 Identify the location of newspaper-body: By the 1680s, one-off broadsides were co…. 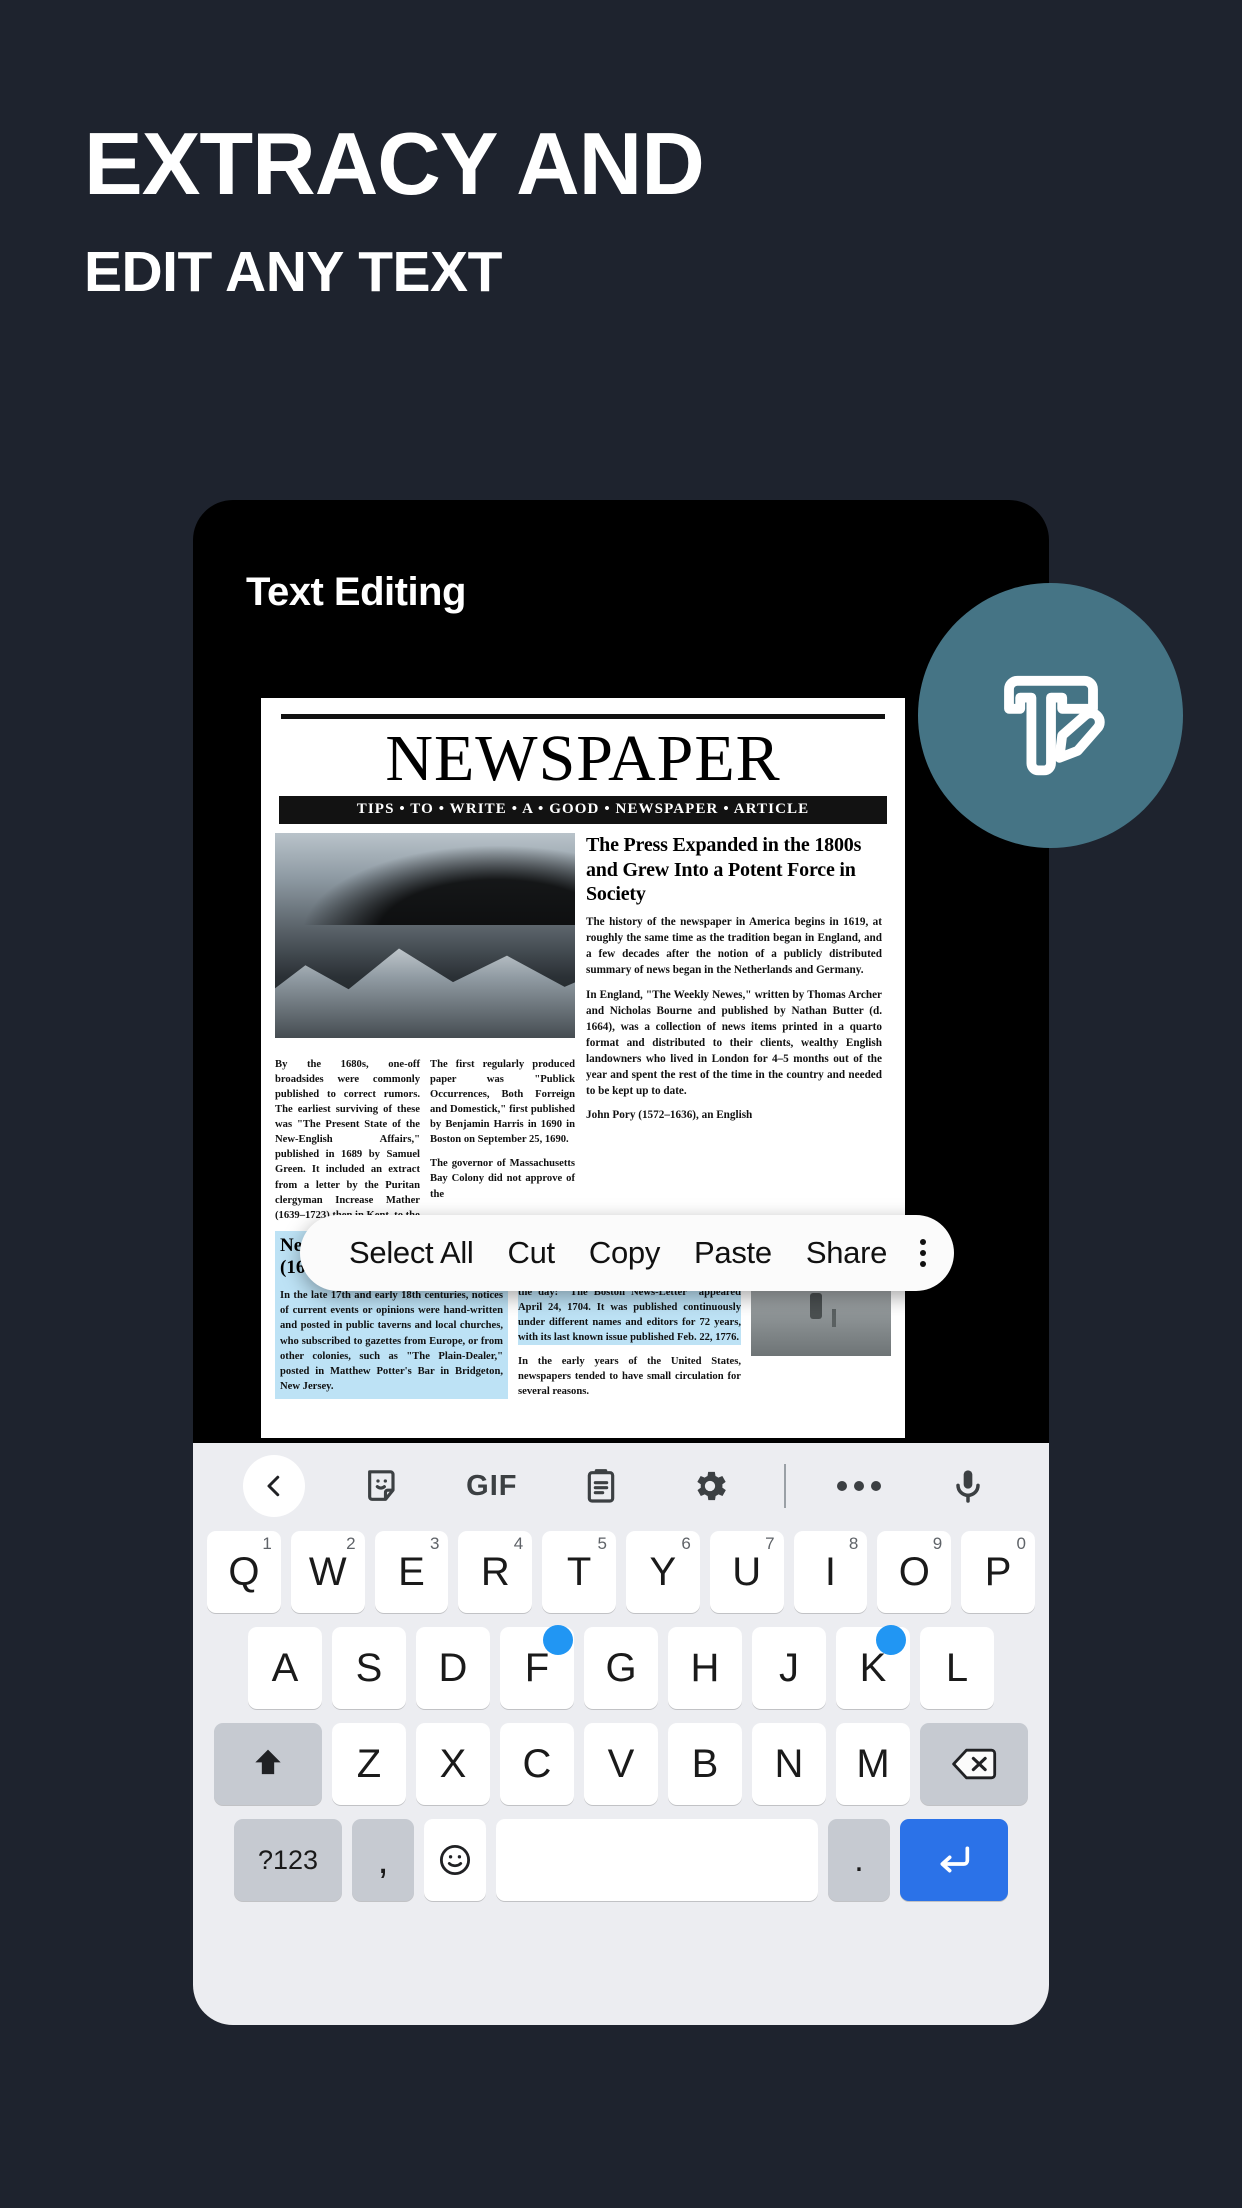
(583, 1027).